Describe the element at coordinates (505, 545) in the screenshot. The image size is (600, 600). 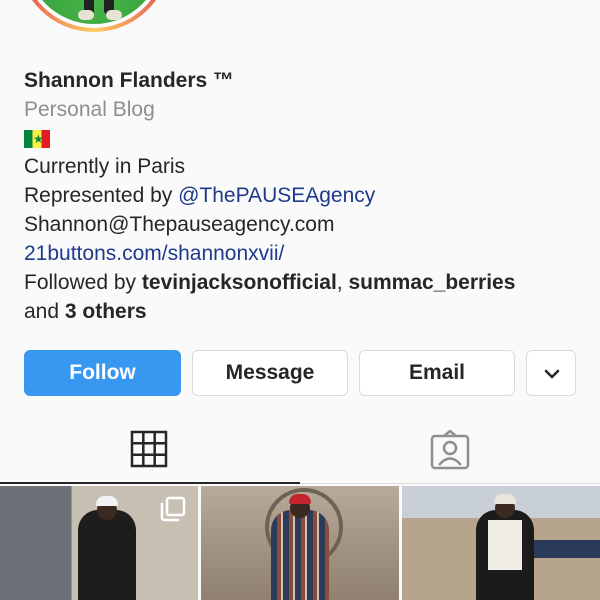
I see `photo-figure-shirt` at that location.